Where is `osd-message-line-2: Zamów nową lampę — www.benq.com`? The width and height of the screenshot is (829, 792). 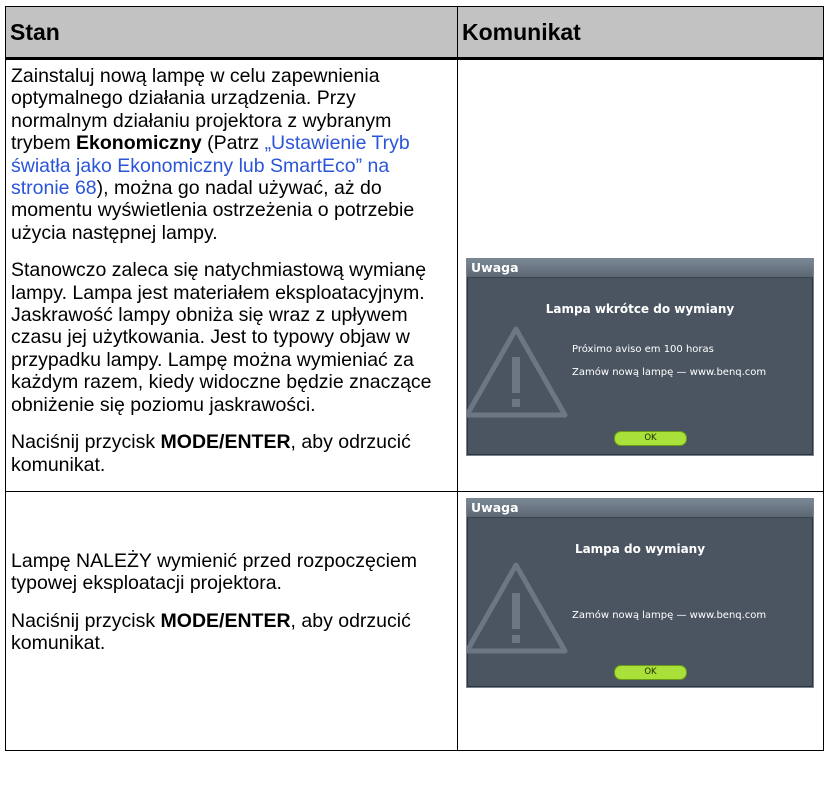
osd-message-line-2: Zamów nową lampę — www.benq.com is located at coordinates (669, 372).